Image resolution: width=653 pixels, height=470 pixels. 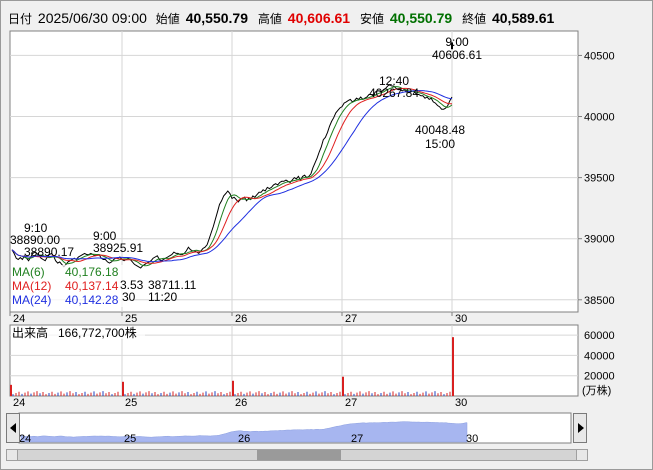 What do you see at coordinates (440, 130) in the screenshot?
I see `price-annotation-label: 40048.48` at bounding box center [440, 130].